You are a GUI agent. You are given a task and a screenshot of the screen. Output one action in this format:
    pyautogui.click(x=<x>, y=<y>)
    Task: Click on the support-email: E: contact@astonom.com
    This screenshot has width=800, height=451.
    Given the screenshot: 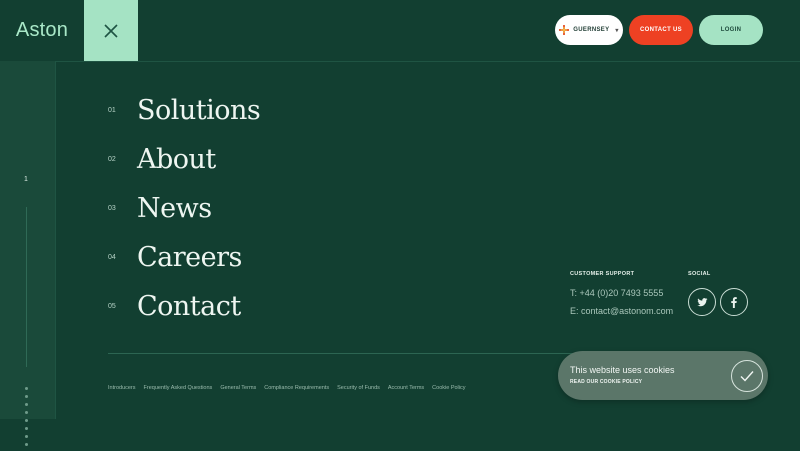 What is the action you would take?
    pyautogui.click(x=621, y=311)
    